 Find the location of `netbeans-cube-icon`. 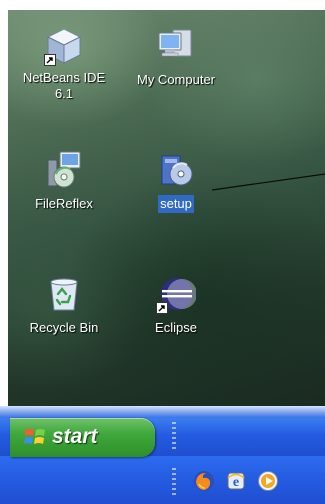

netbeans-cube-icon is located at coordinates (64, 46).